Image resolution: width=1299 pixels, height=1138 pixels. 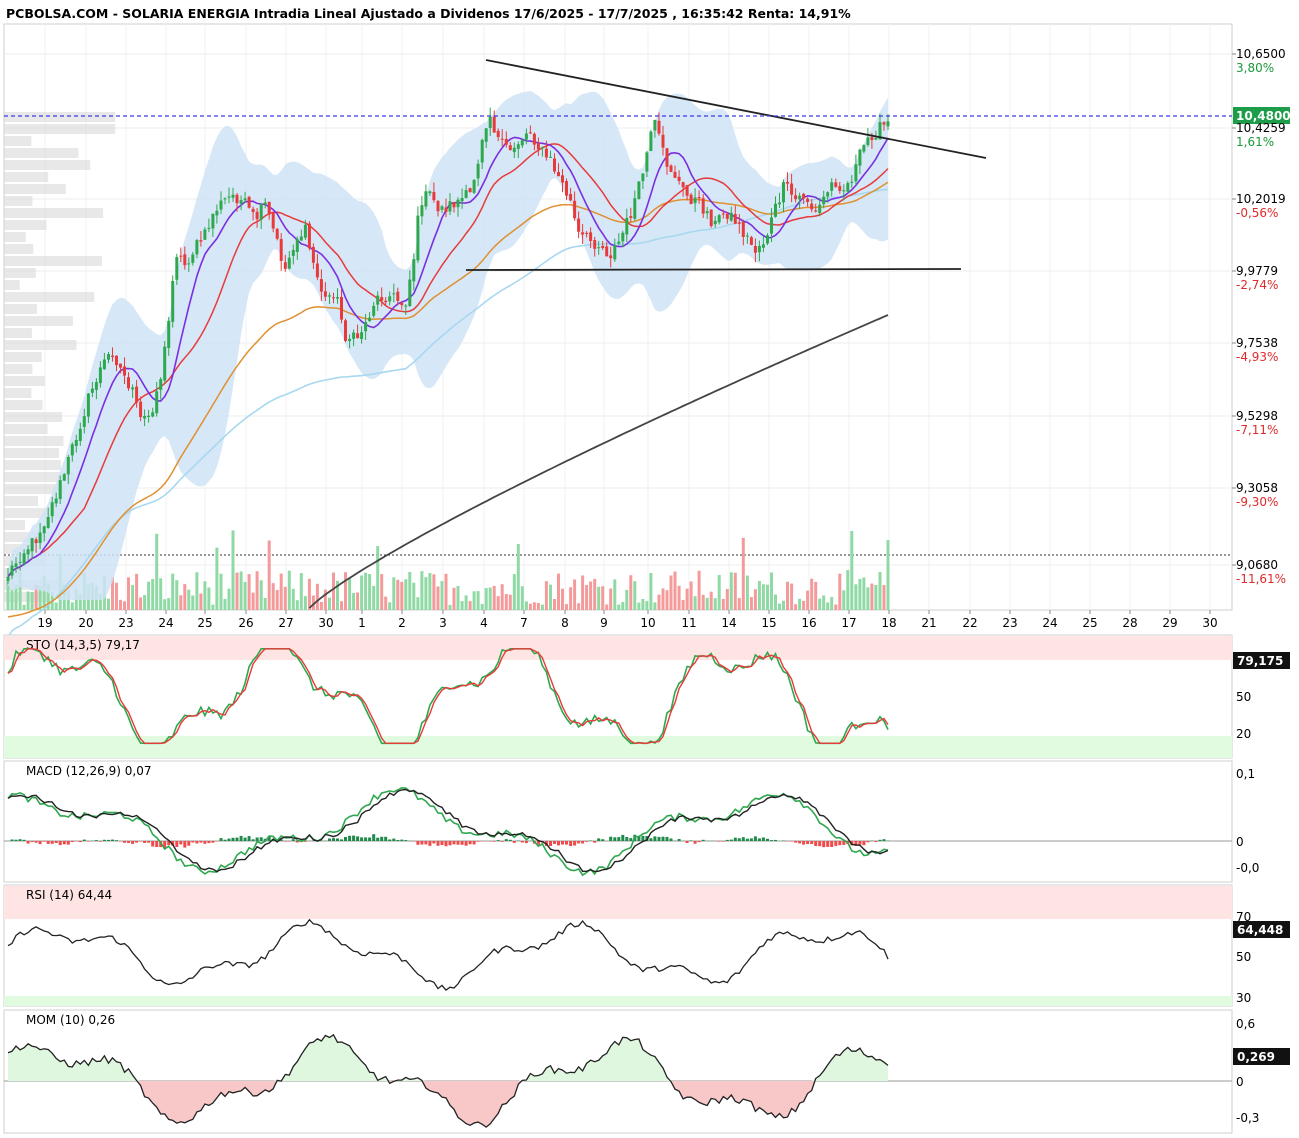 I want to click on mom-last-value: 0,269, so click(x=1256, y=1057).